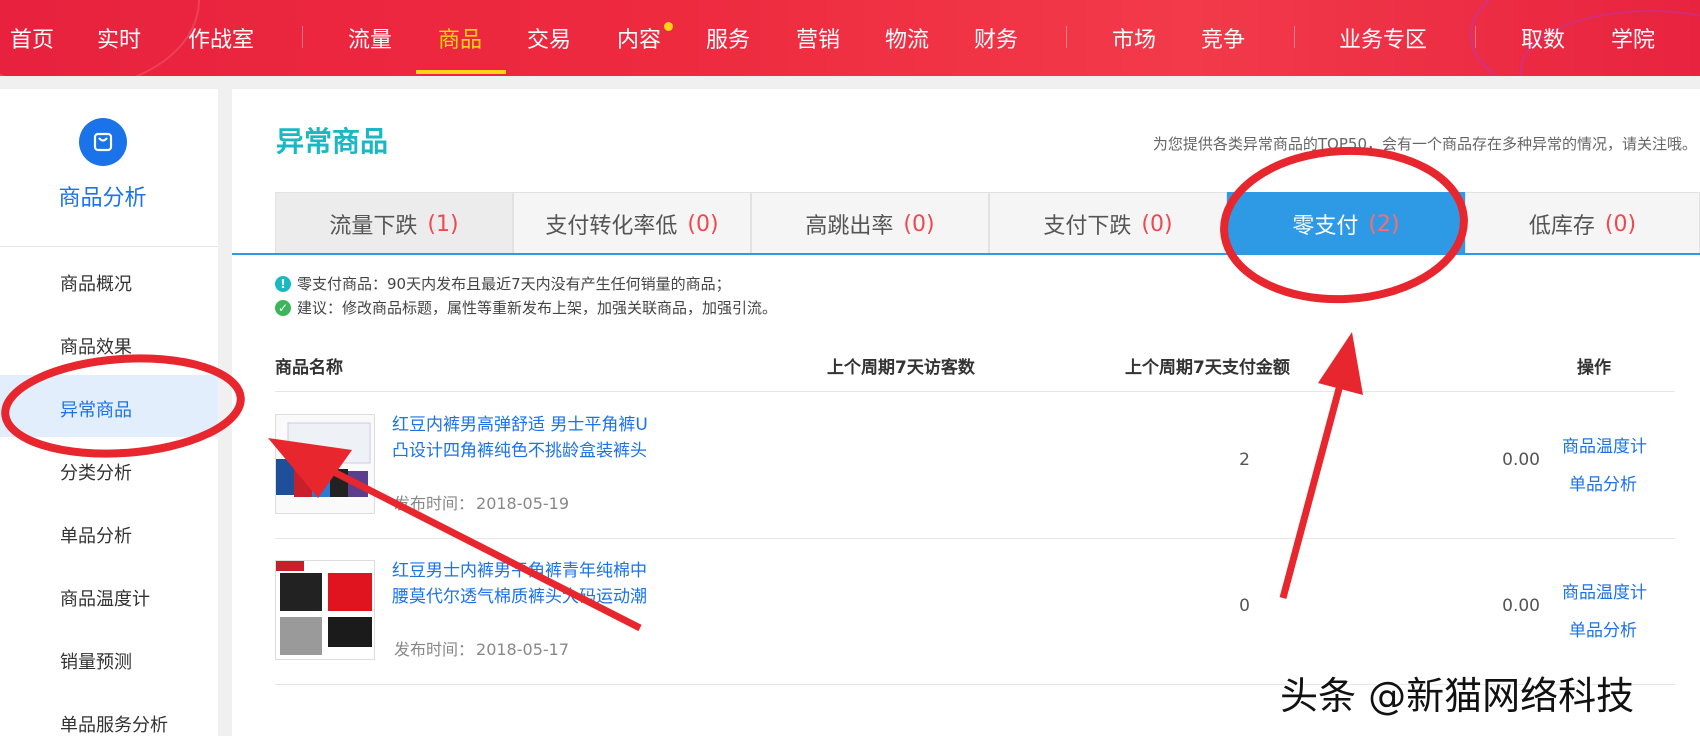  I want to click on column-header-actions: 操作, so click(1594, 368).